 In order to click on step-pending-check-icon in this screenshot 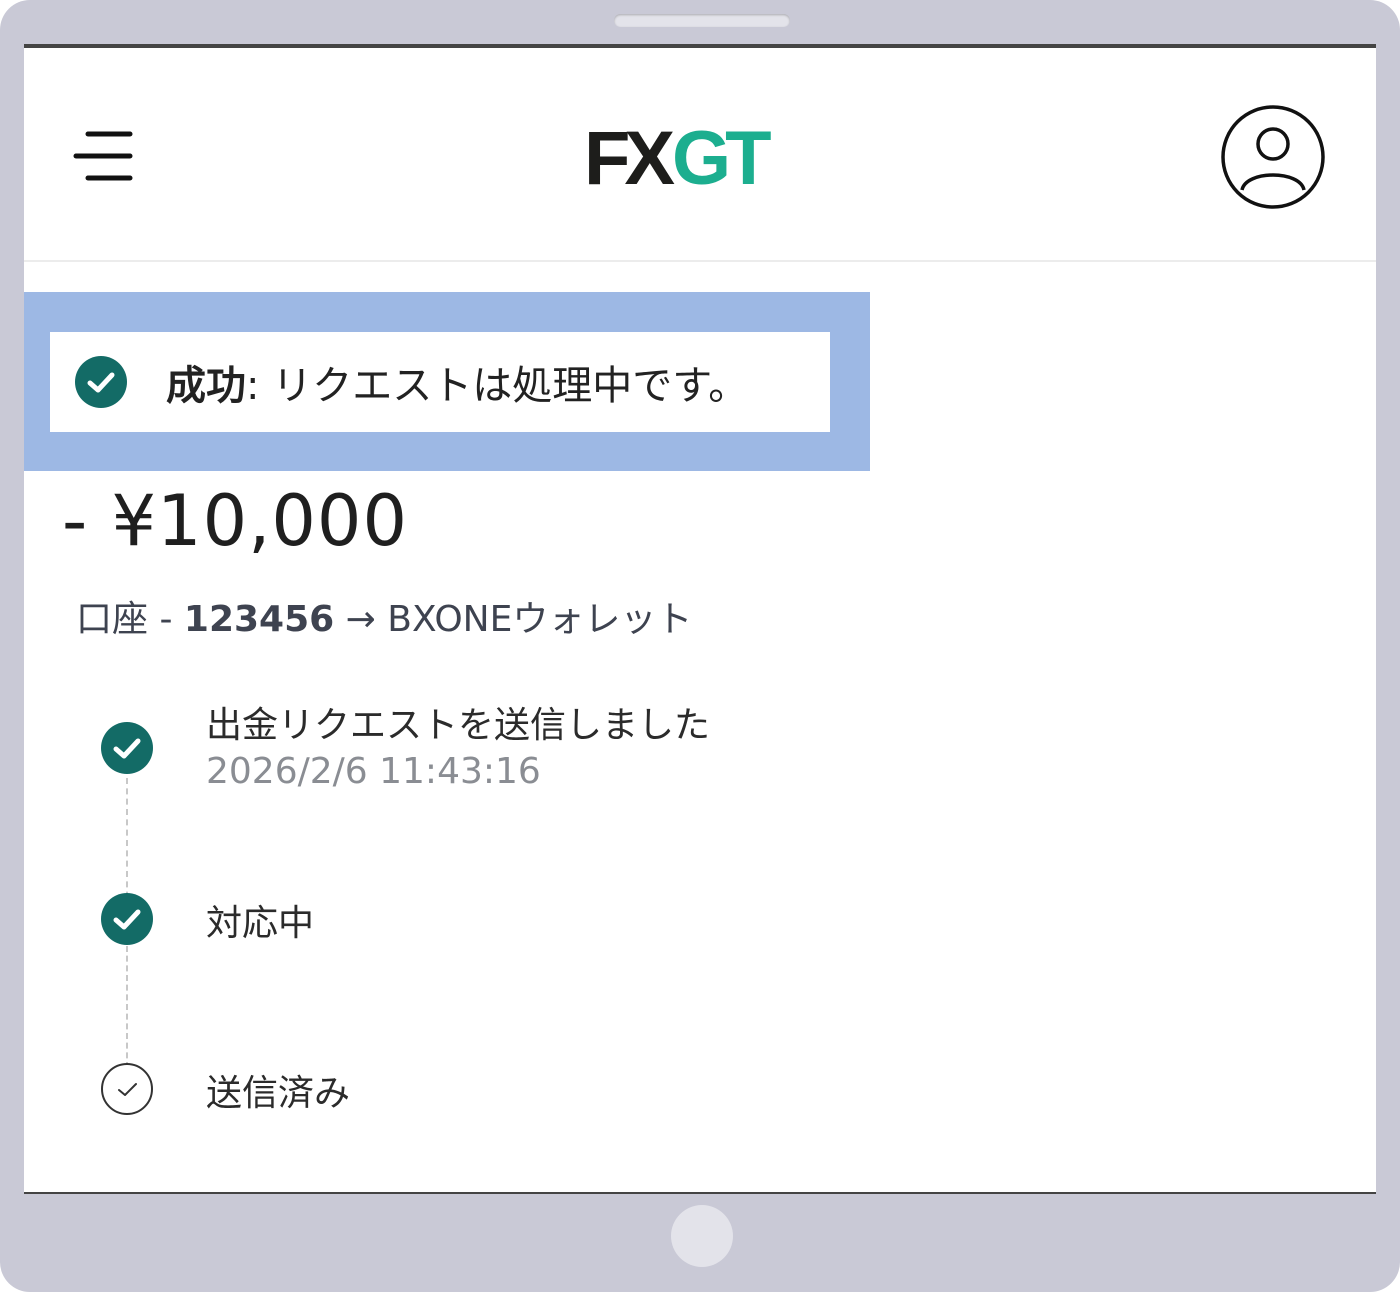, I will do `click(127, 1089)`.